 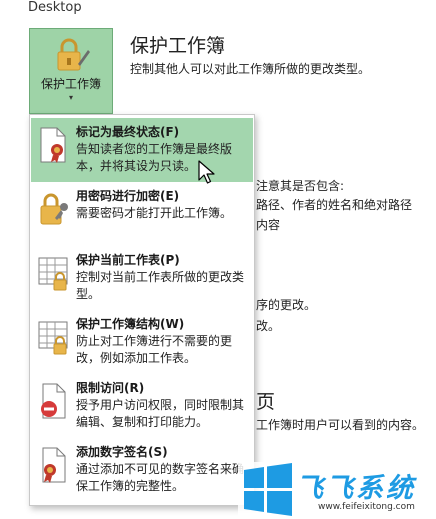 I want to click on menu-item-description: 防止对工作簿进行不需要的更改，例如添加工作表。, so click(x=154, y=349).